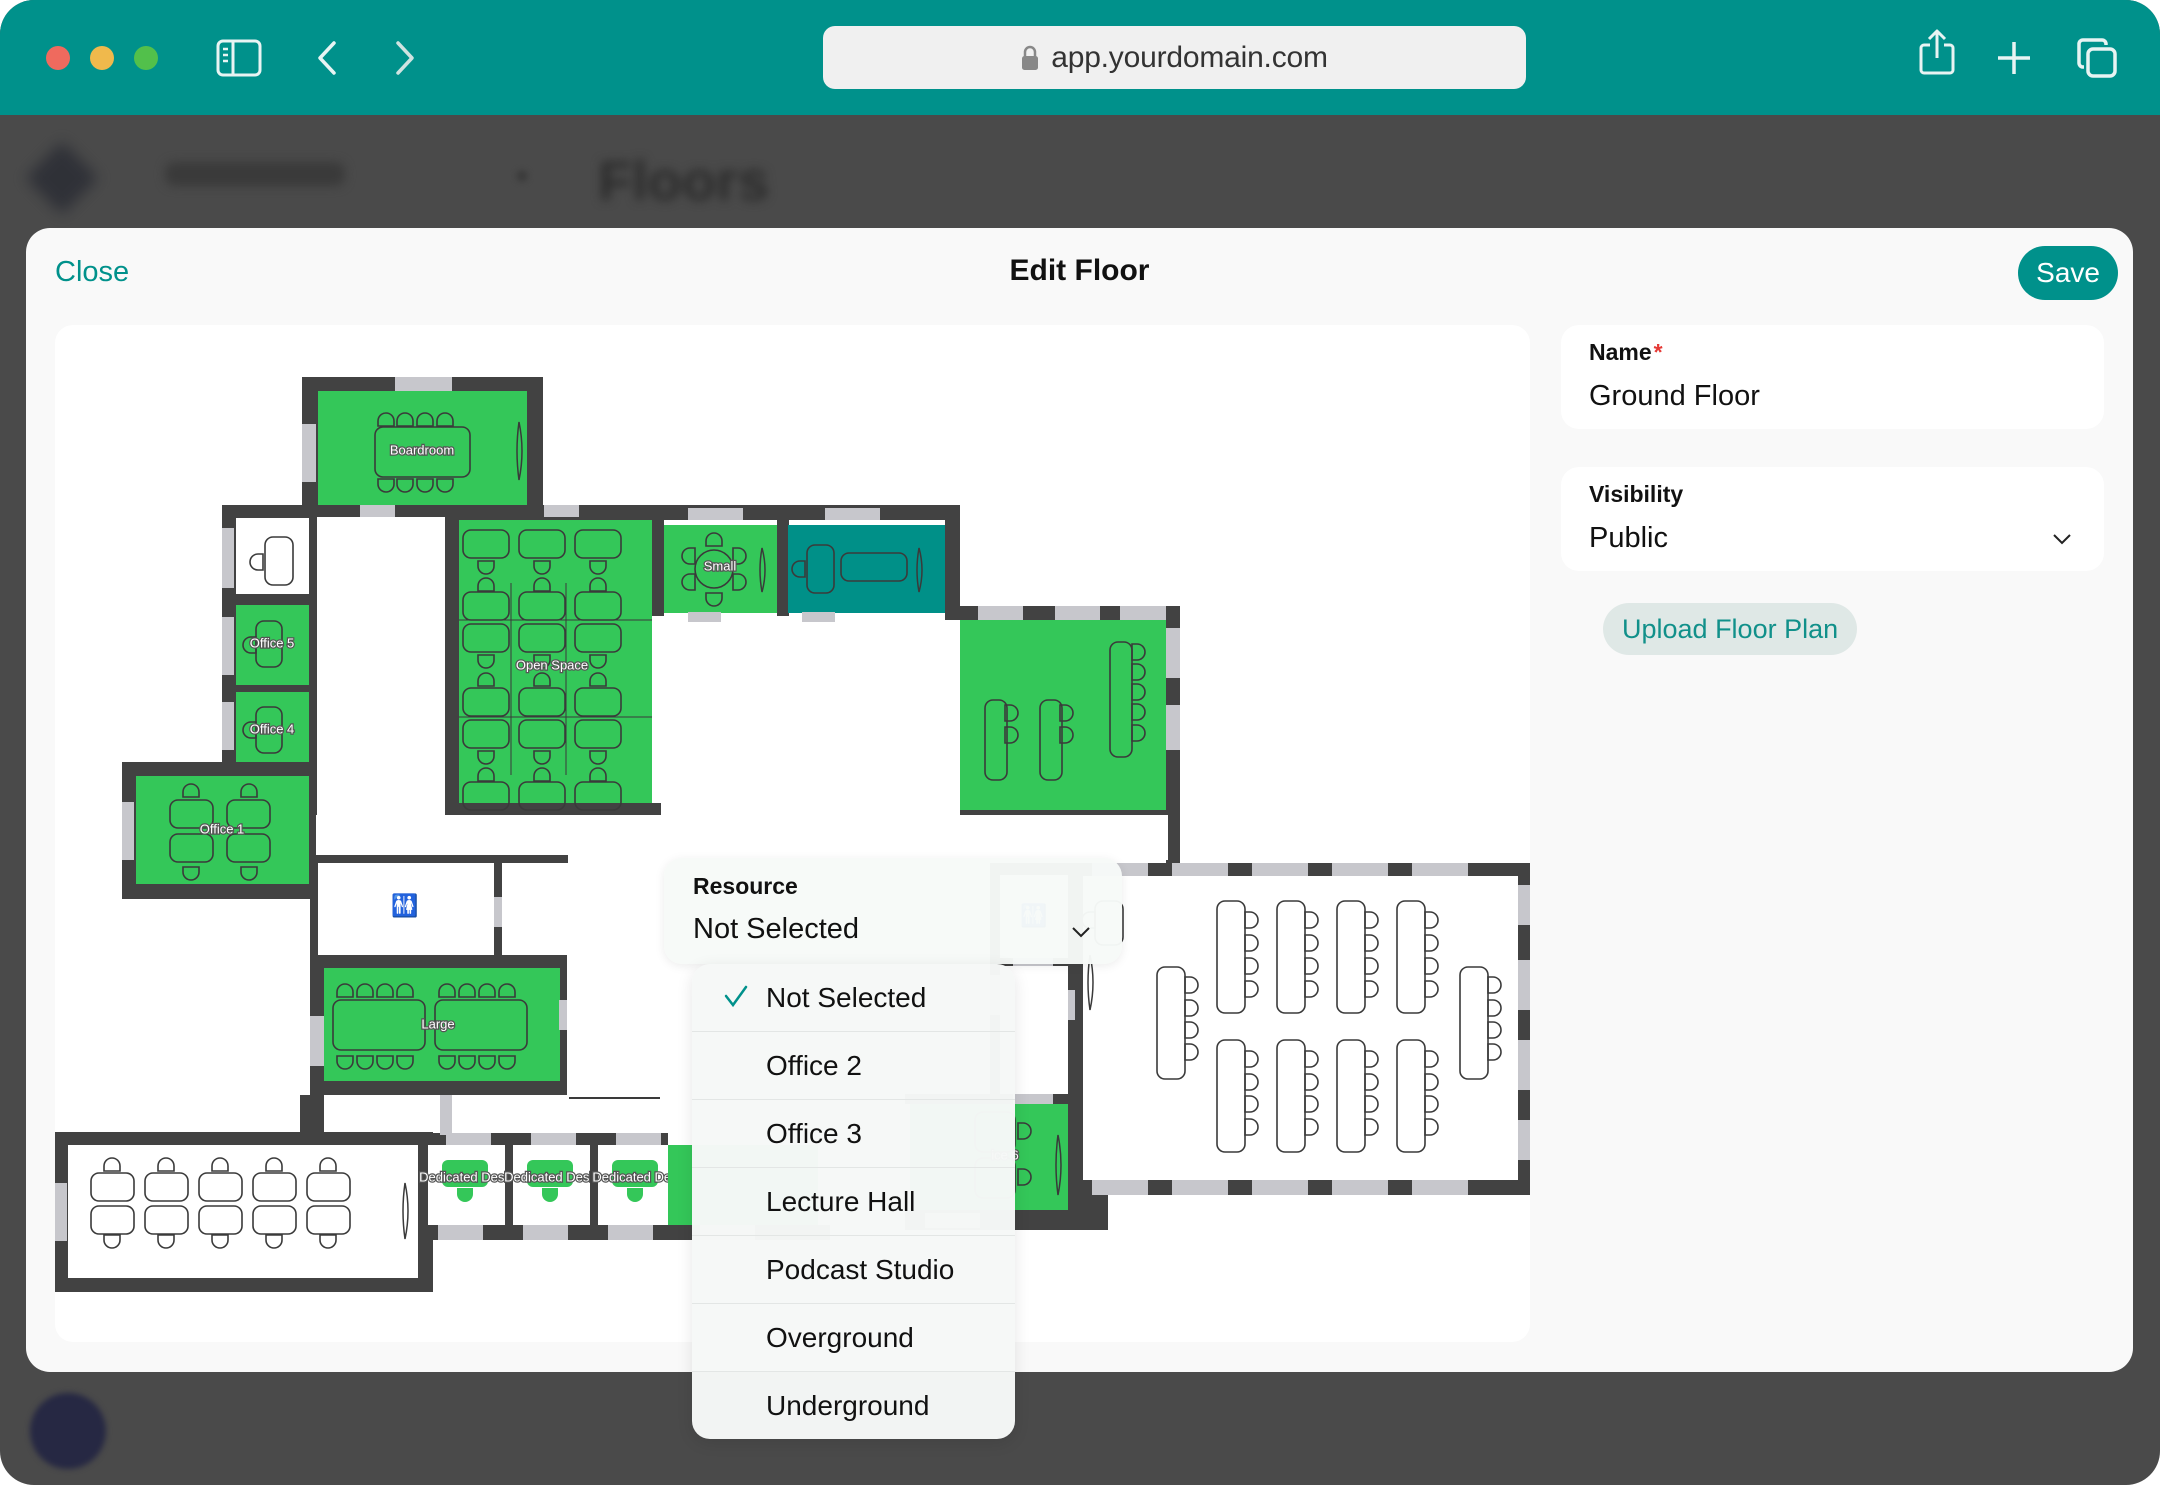 The image size is (2160, 1485). Describe the element at coordinates (1628, 538) in the screenshot. I see `visibility-value: Public` at that location.